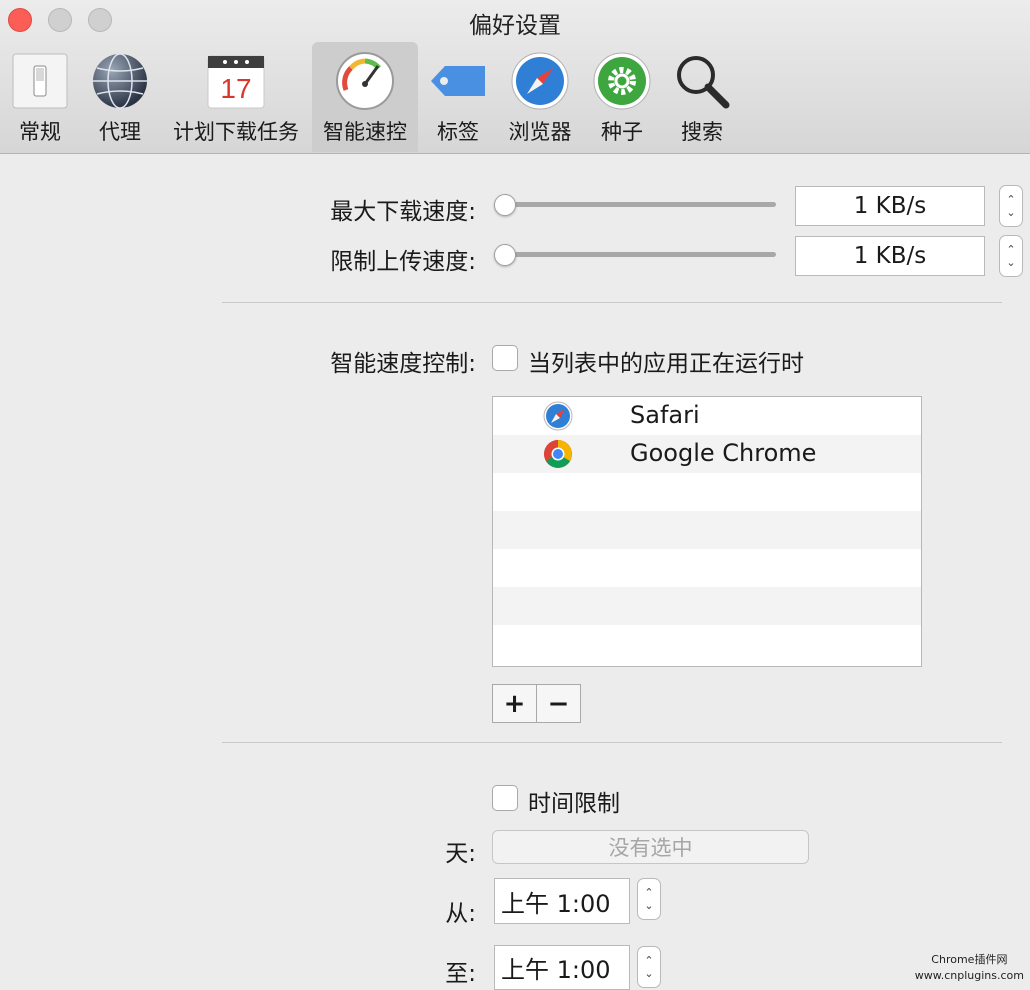 This screenshot has height=990, width=1030. I want to click on compass-icon, so click(540, 81).